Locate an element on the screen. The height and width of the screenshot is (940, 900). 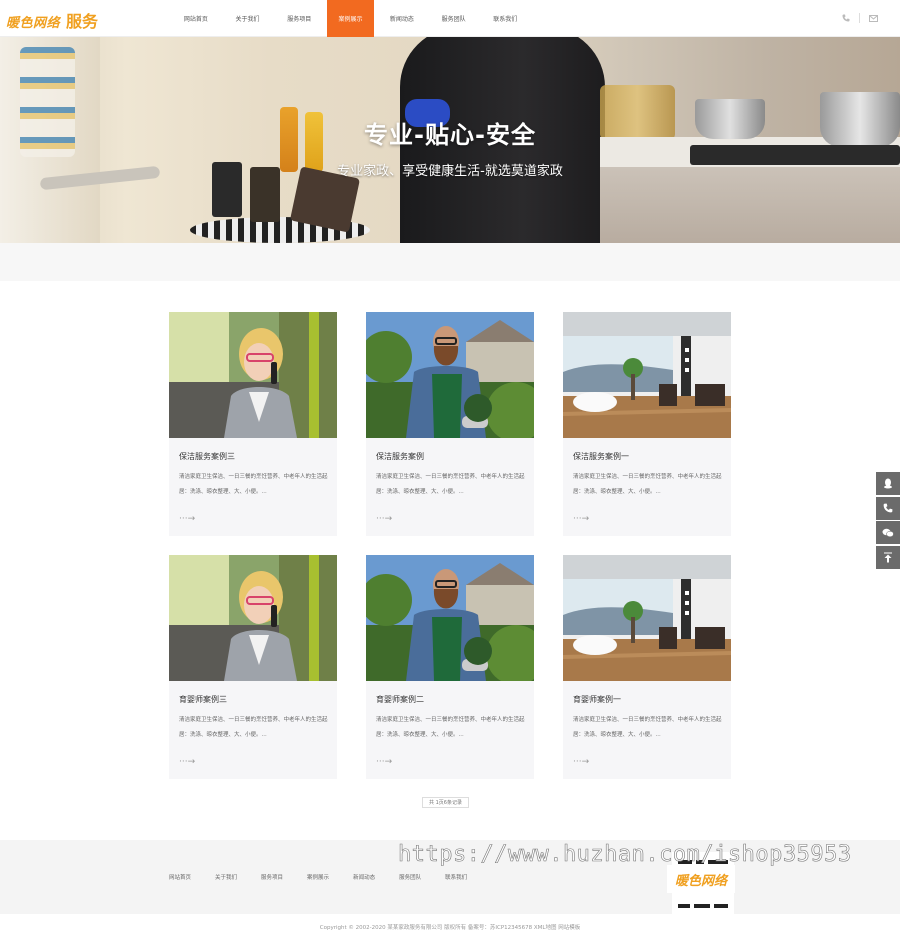
case-title: 育婴师案例二 is located at coordinates (400, 699).